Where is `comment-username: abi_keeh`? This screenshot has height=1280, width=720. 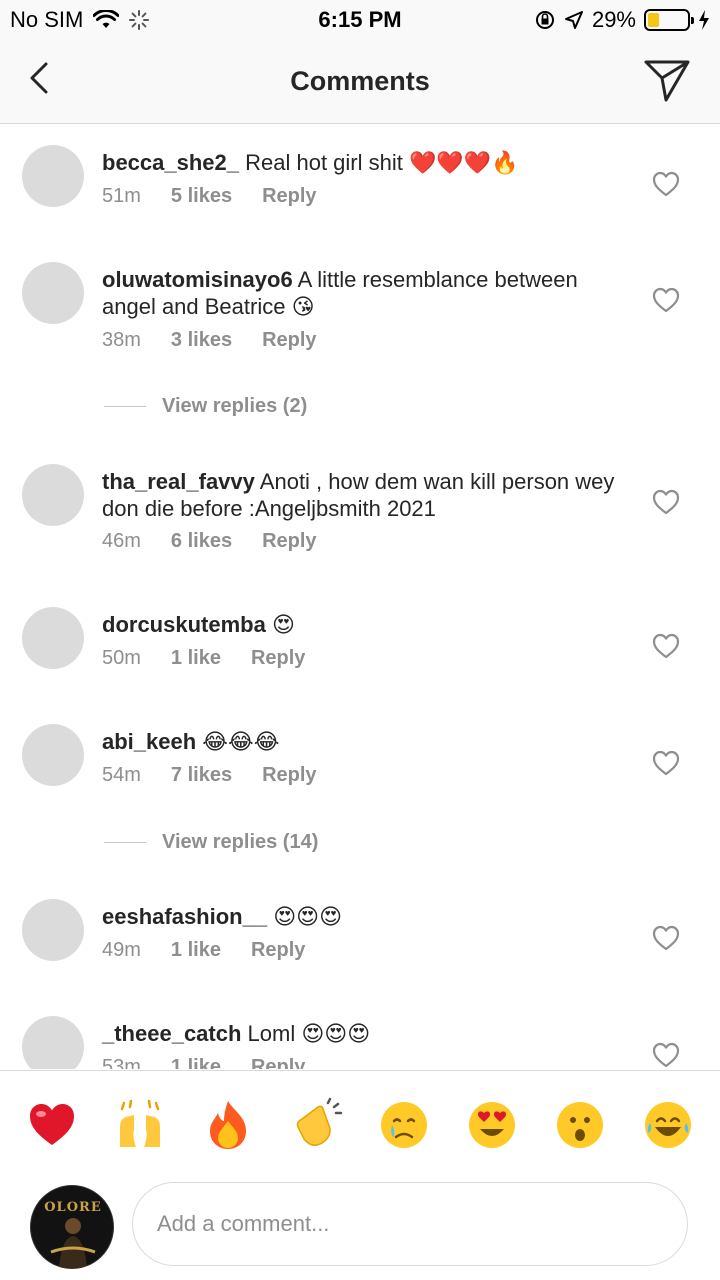
comment-username: abi_keeh is located at coordinates (149, 741).